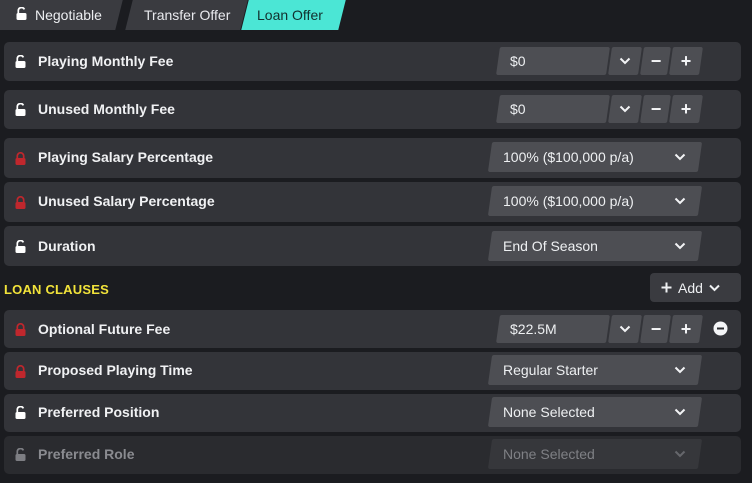 The height and width of the screenshot is (483, 752). I want to click on row-label: Proposed Playing Time, so click(115, 370).